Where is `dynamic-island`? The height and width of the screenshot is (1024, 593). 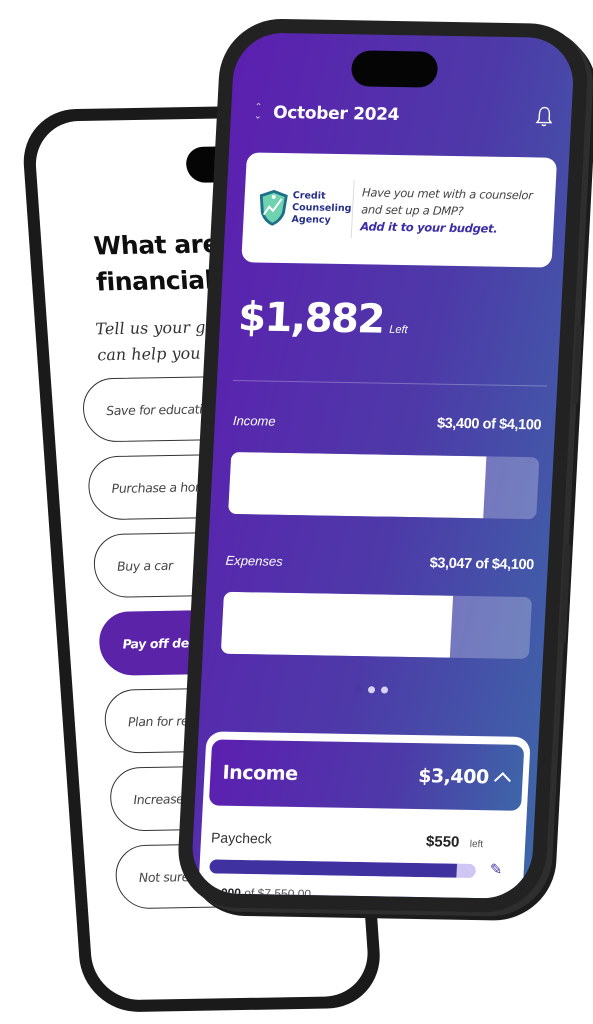
dynamic-island is located at coordinates (394, 69).